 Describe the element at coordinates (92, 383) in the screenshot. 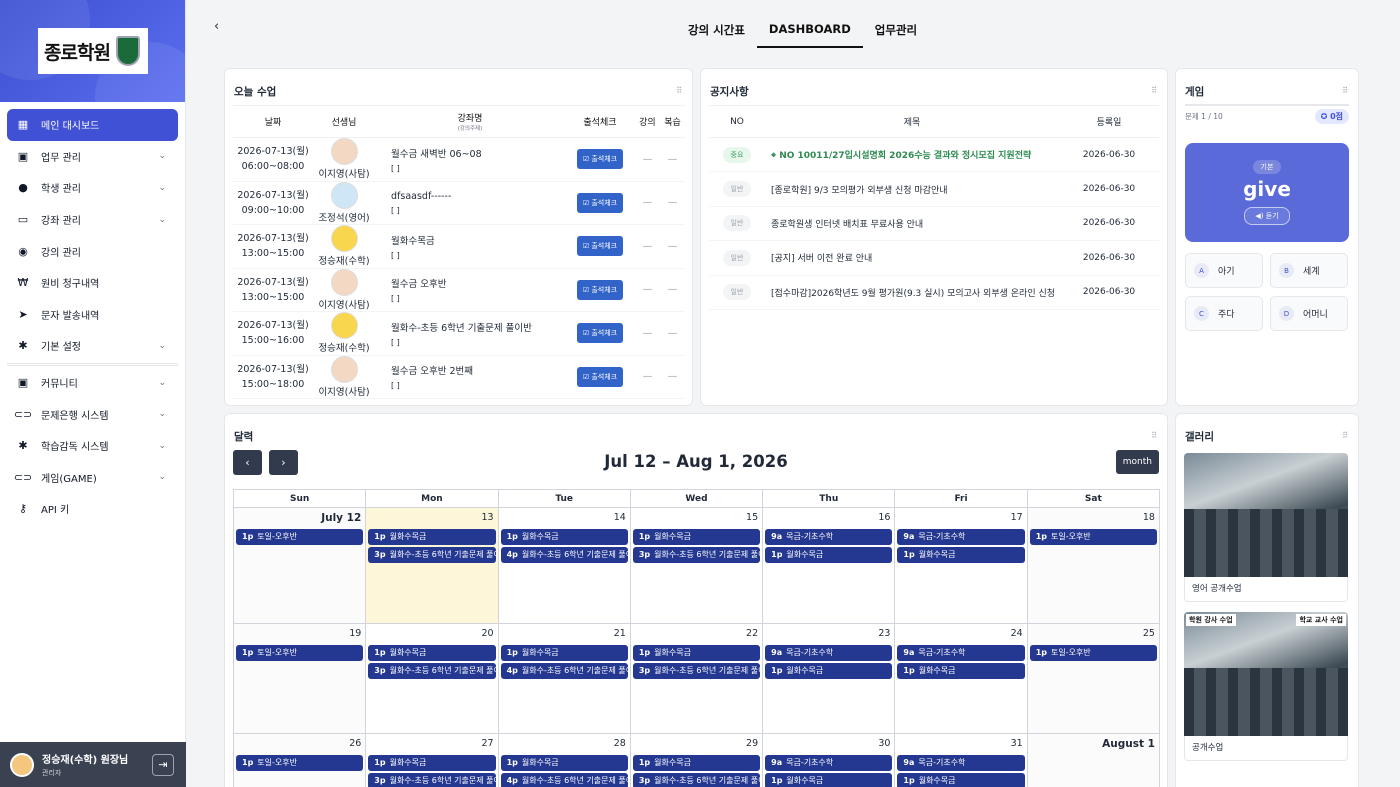

I see `sidebar-item-8: ▣ 커뮤니티 ⌄` at that location.